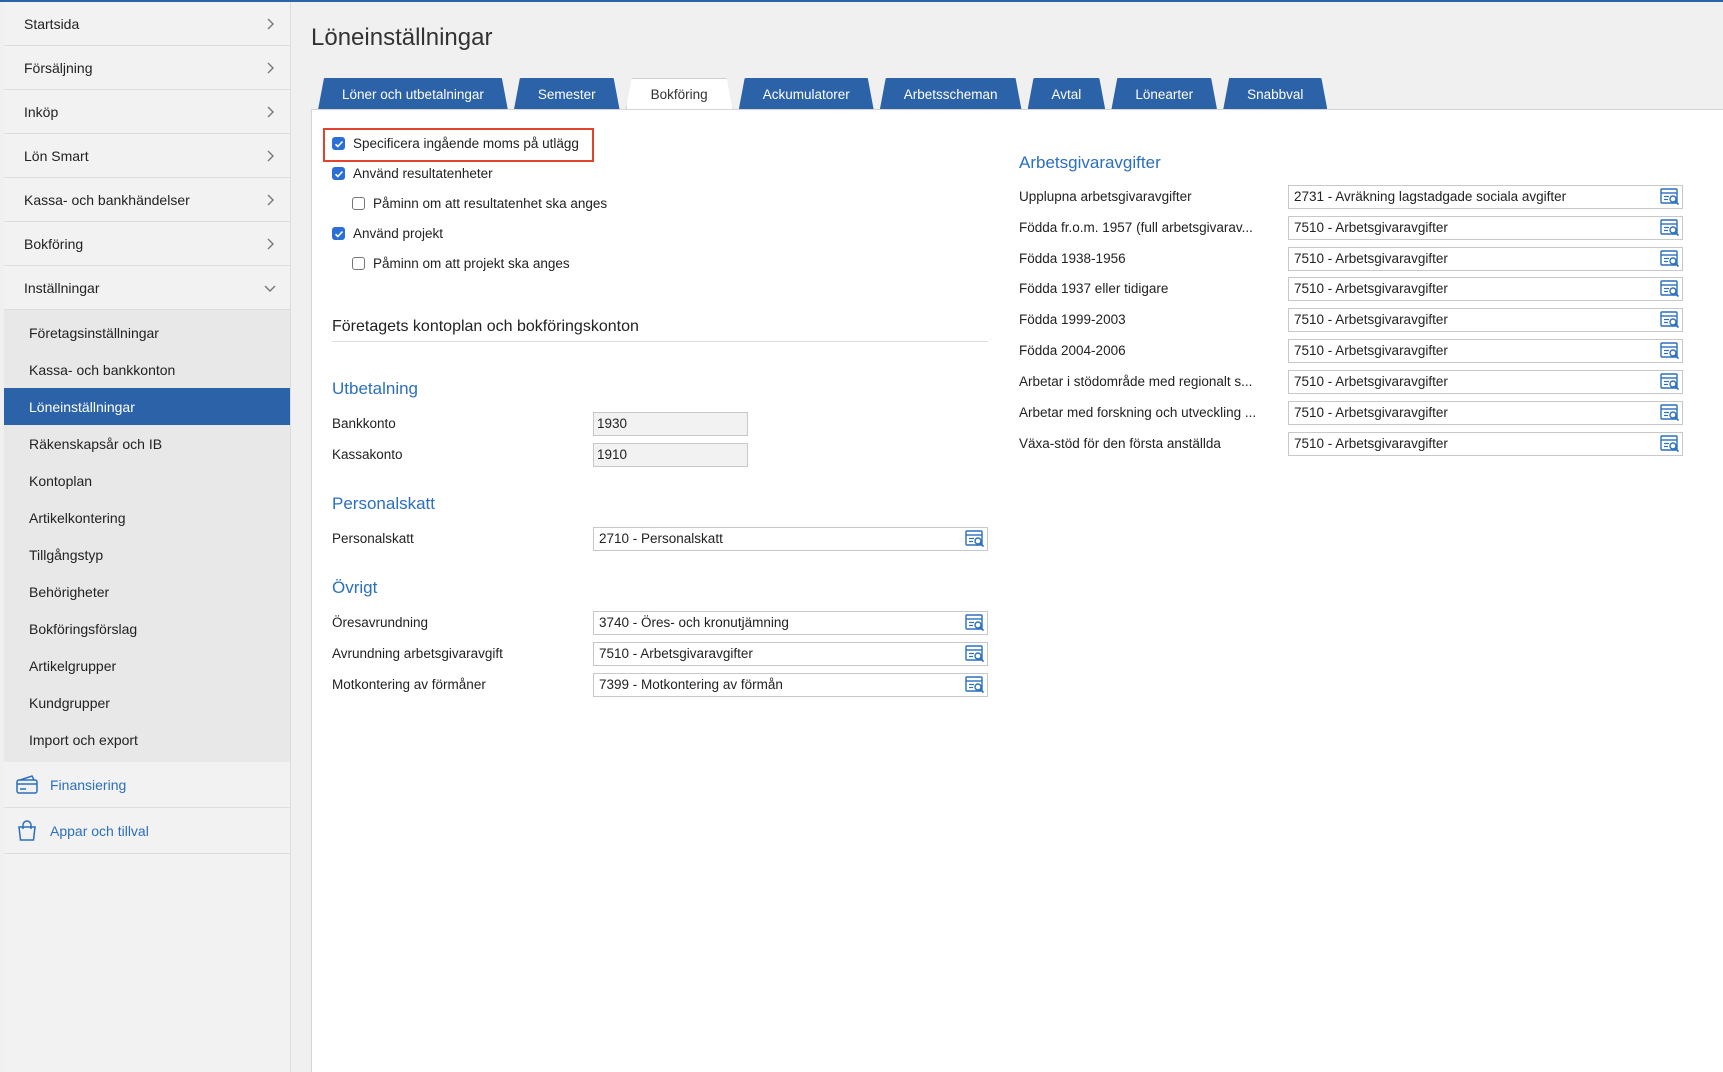 Image resolution: width=1723 pixels, height=1072 pixels. Describe the element at coordinates (147, 554) in the screenshot. I see `sidebar-item-tillgangstyp: Tillgångstyp` at that location.